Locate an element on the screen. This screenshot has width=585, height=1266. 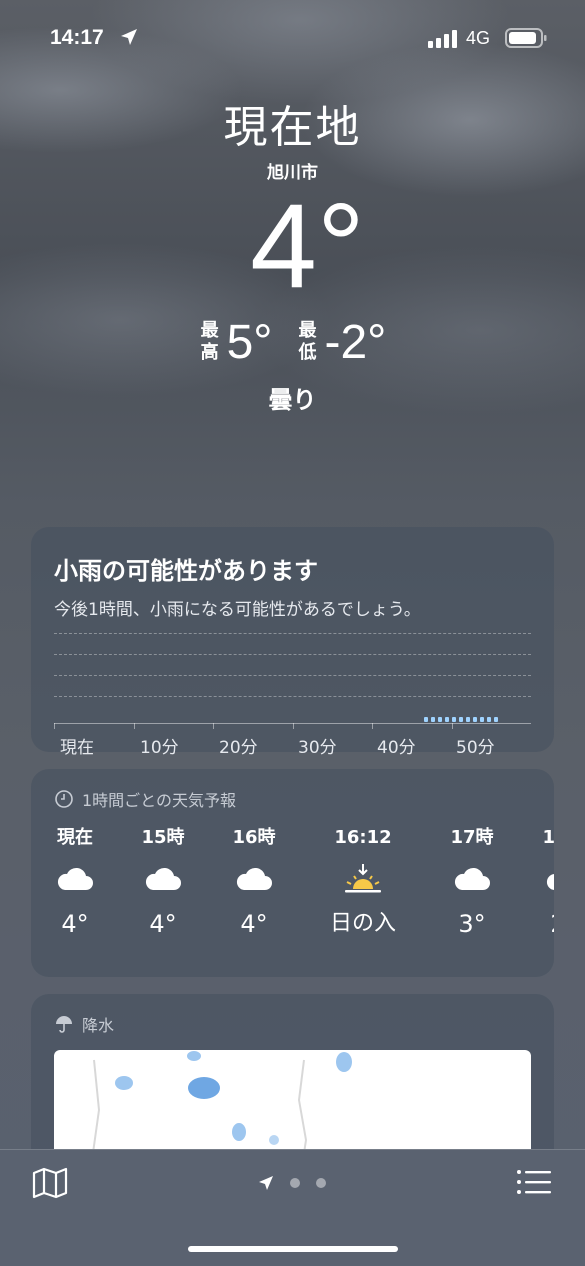
hour-label: 18時 is located at coordinates (548, 837).